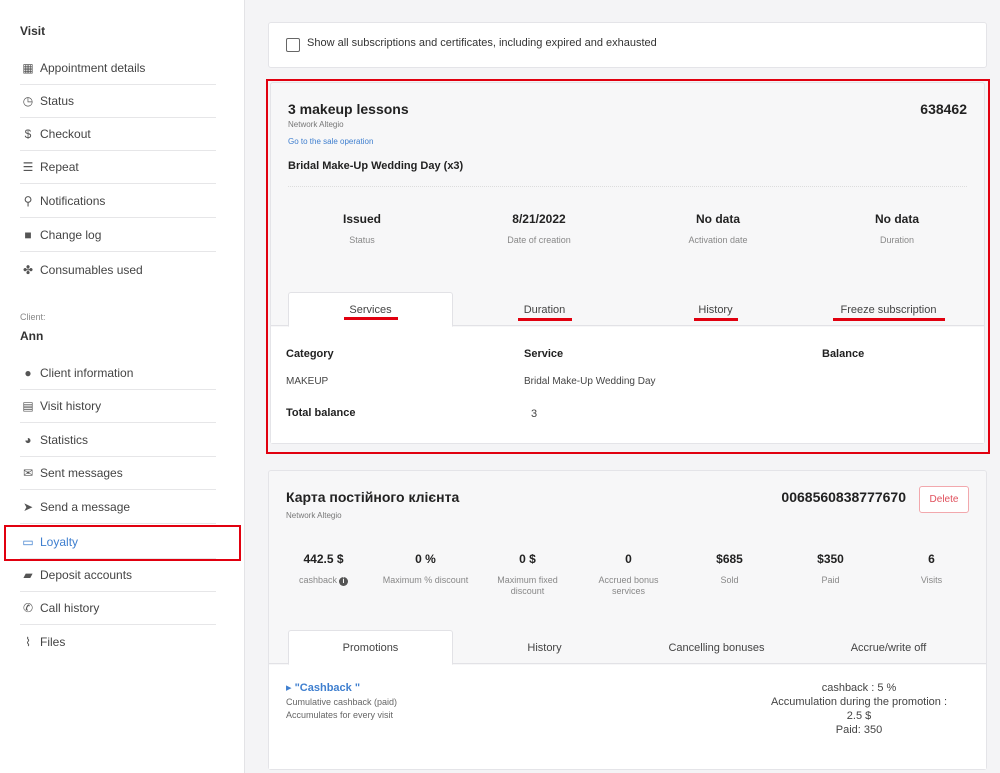 The image size is (1000, 773). Describe the element at coordinates (729, 580) in the screenshot. I see `stat-label: Sold` at that location.